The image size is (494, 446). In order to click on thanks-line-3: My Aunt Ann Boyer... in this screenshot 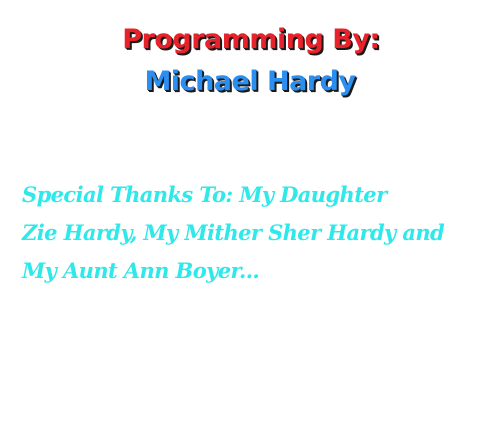, I will do `click(141, 270)`.